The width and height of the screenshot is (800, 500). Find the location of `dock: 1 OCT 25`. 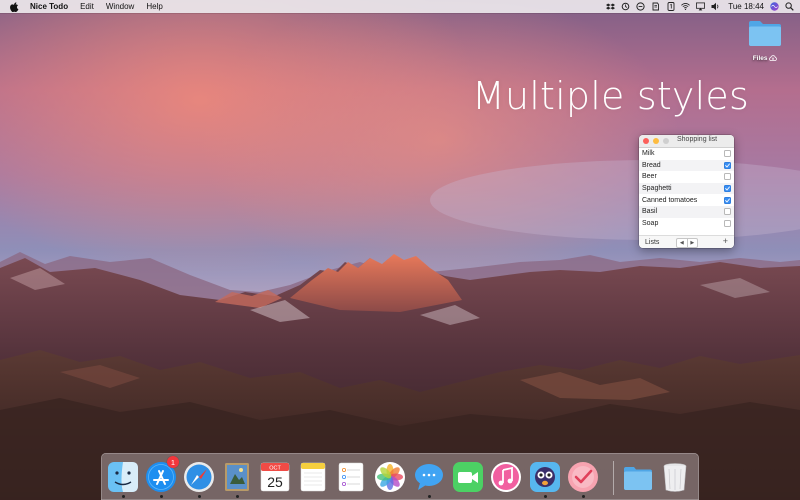

dock: 1 OCT 25 is located at coordinates (400, 476).